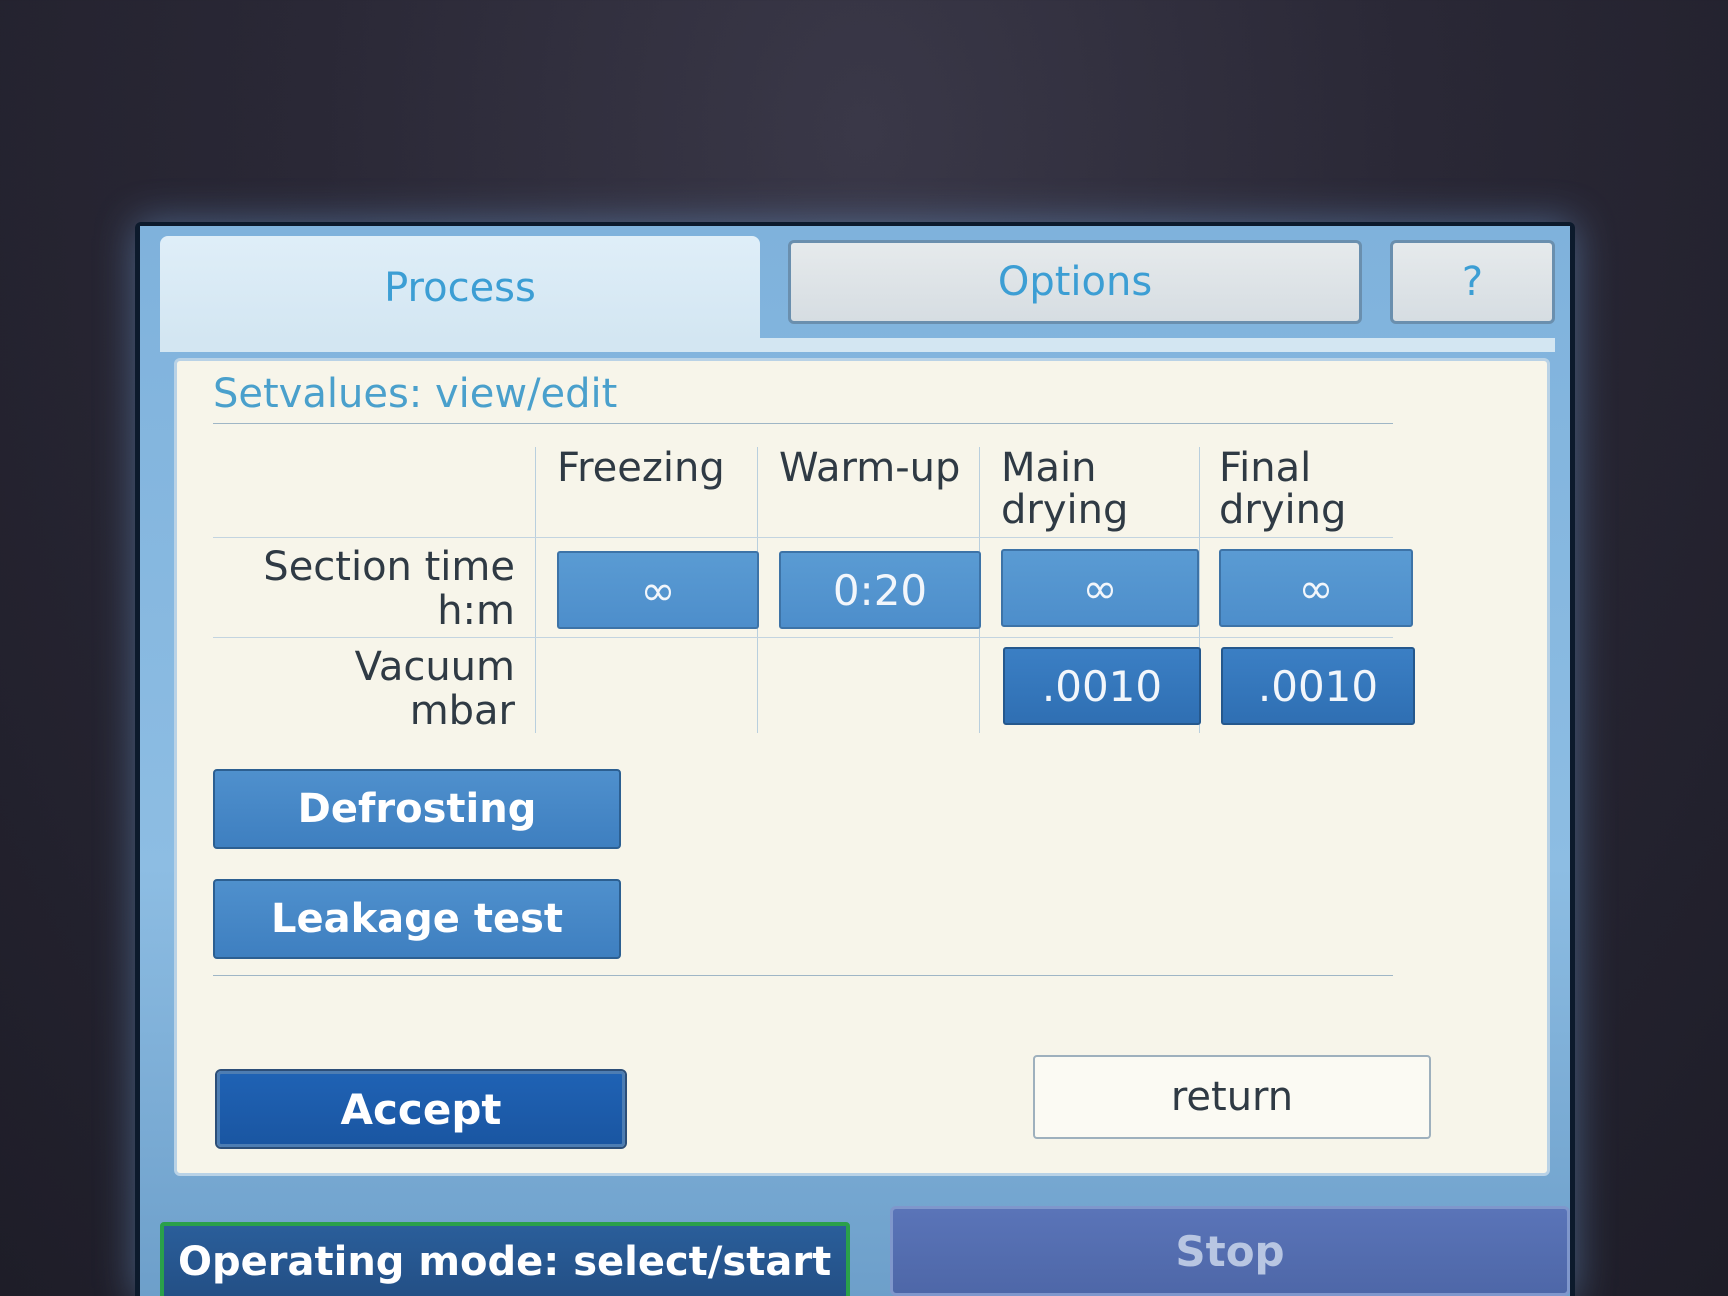  What do you see at coordinates (1318, 686) in the screenshot?
I see `vacuum-final-drying-field: .0010` at bounding box center [1318, 686].